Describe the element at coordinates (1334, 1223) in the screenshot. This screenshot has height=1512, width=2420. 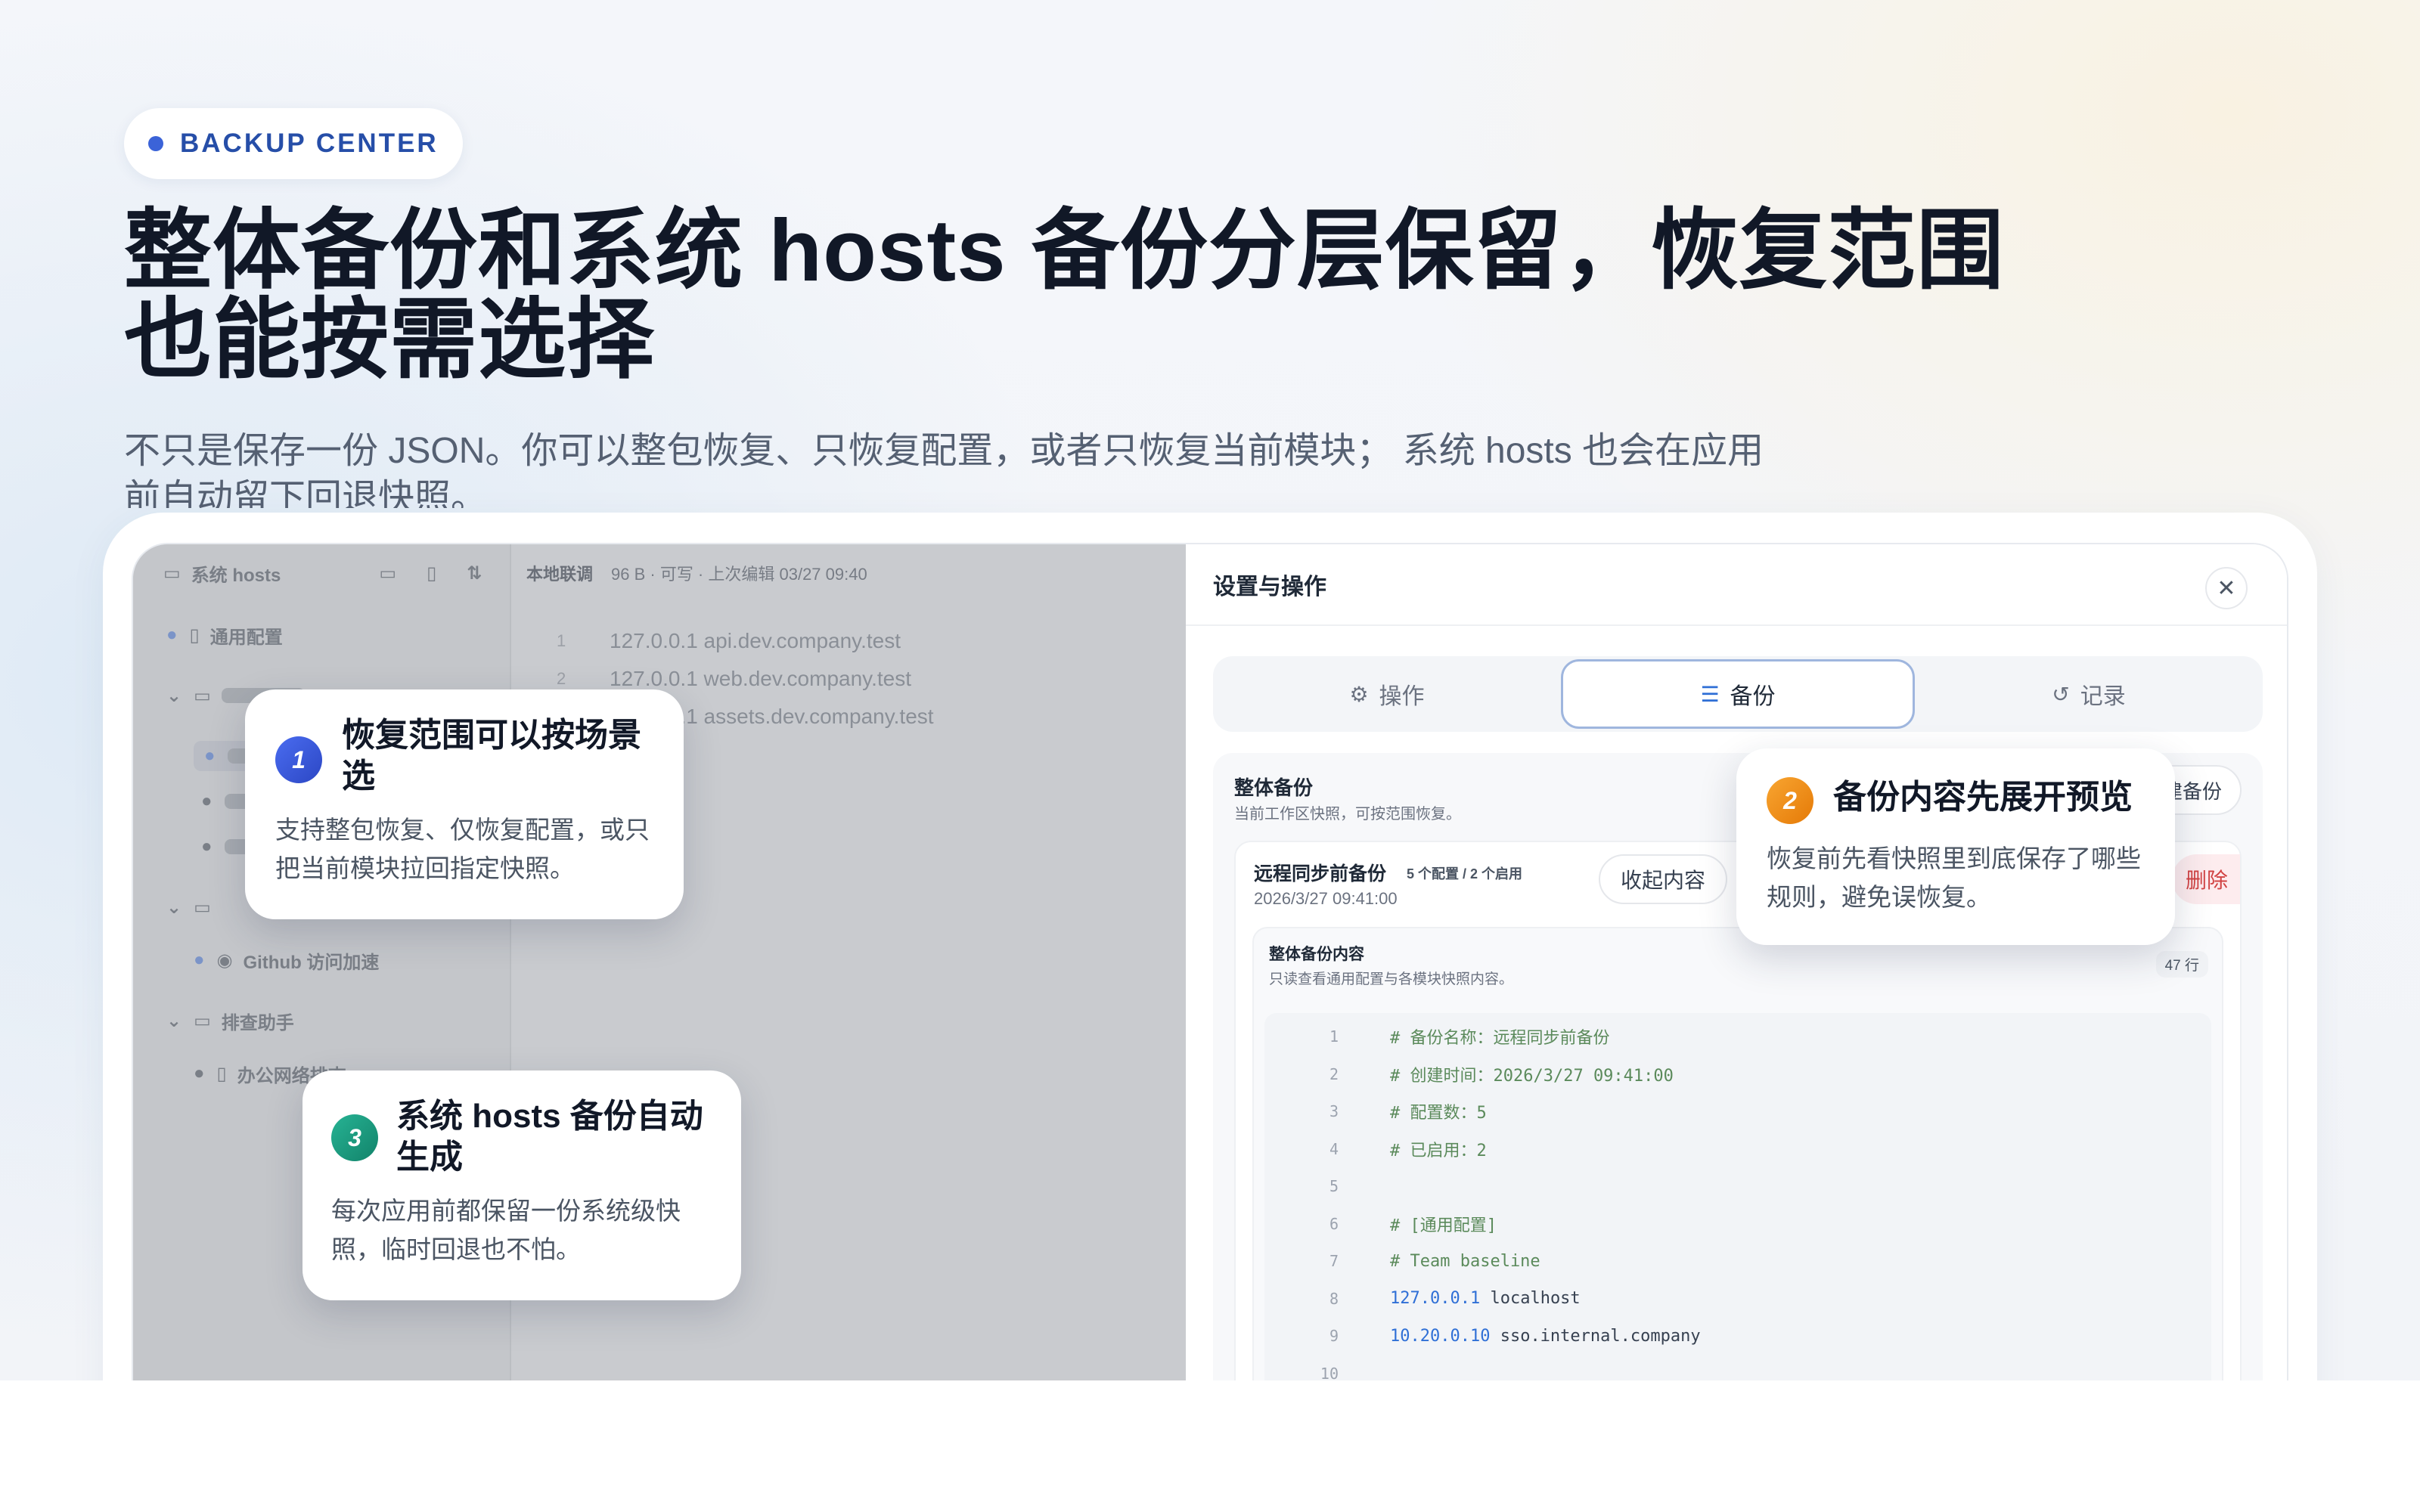
I see `line-number: 6` at that location.